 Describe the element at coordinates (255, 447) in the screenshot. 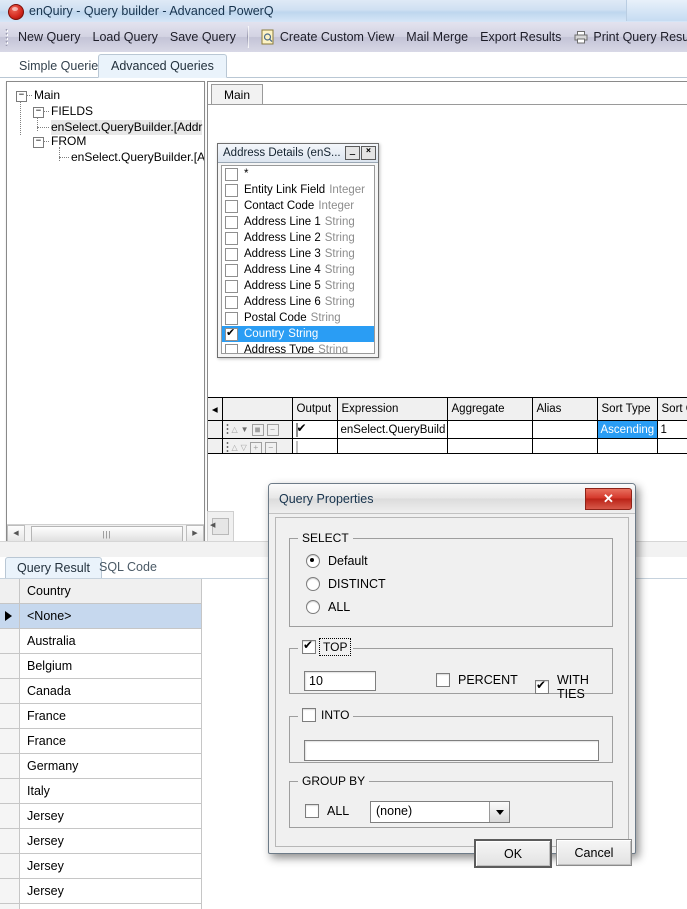

I see `add-row-icon: +` at that location.